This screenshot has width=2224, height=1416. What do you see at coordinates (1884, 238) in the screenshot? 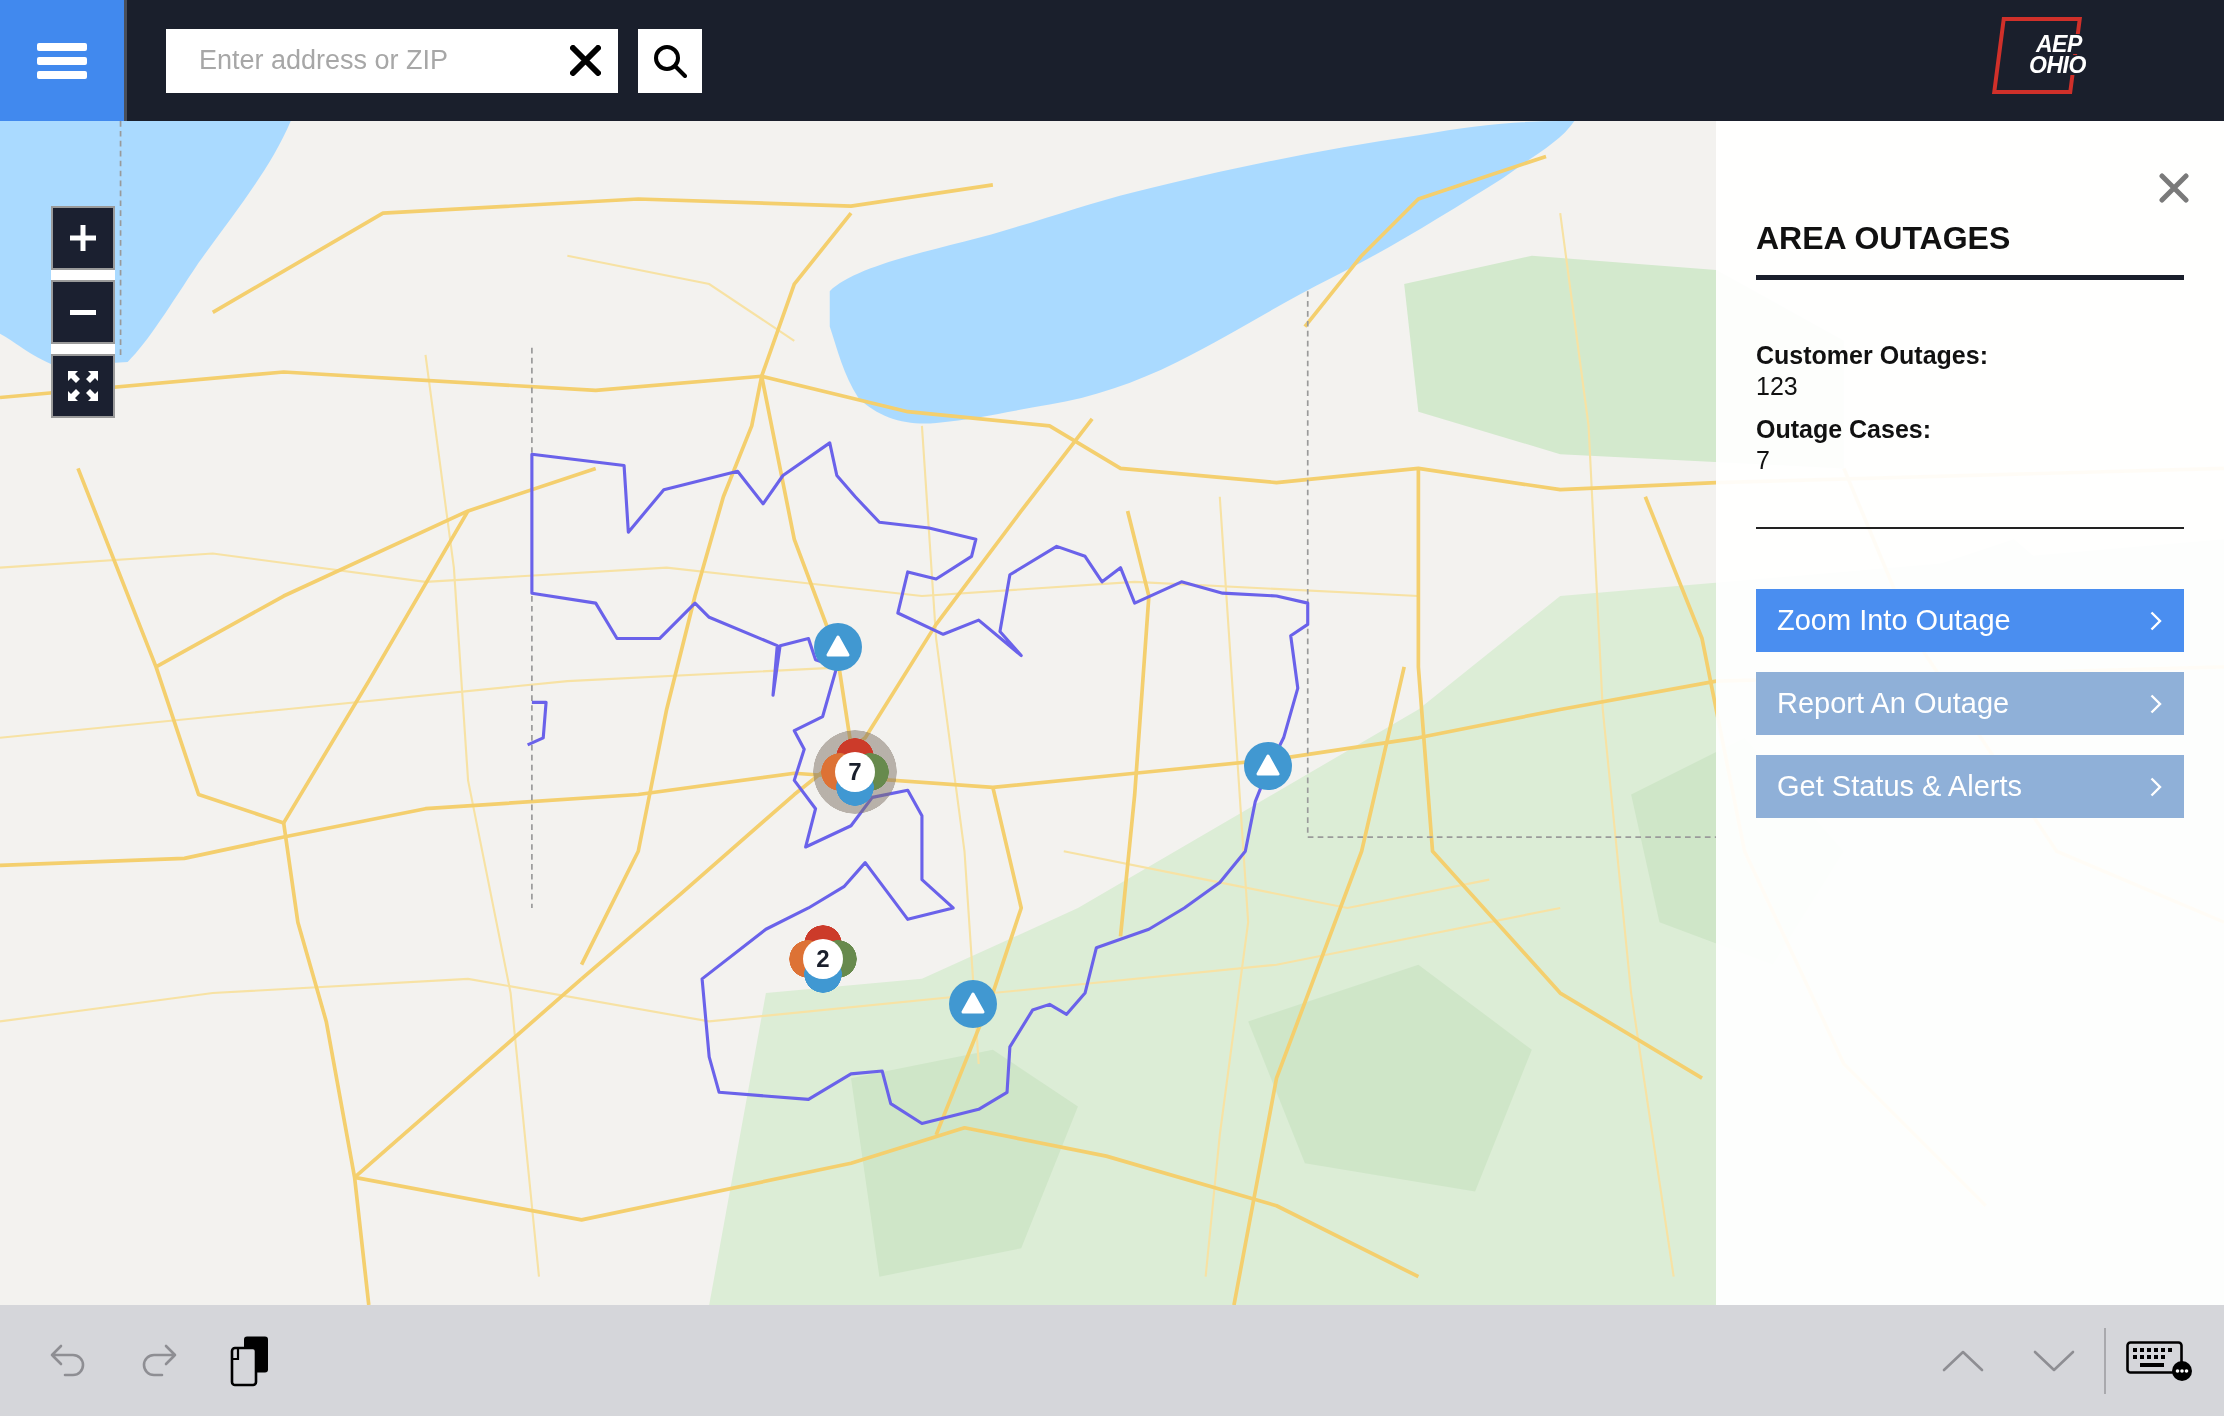
I see `panel-title: AREA OUTAGES` at bounding box center [1884, 238].